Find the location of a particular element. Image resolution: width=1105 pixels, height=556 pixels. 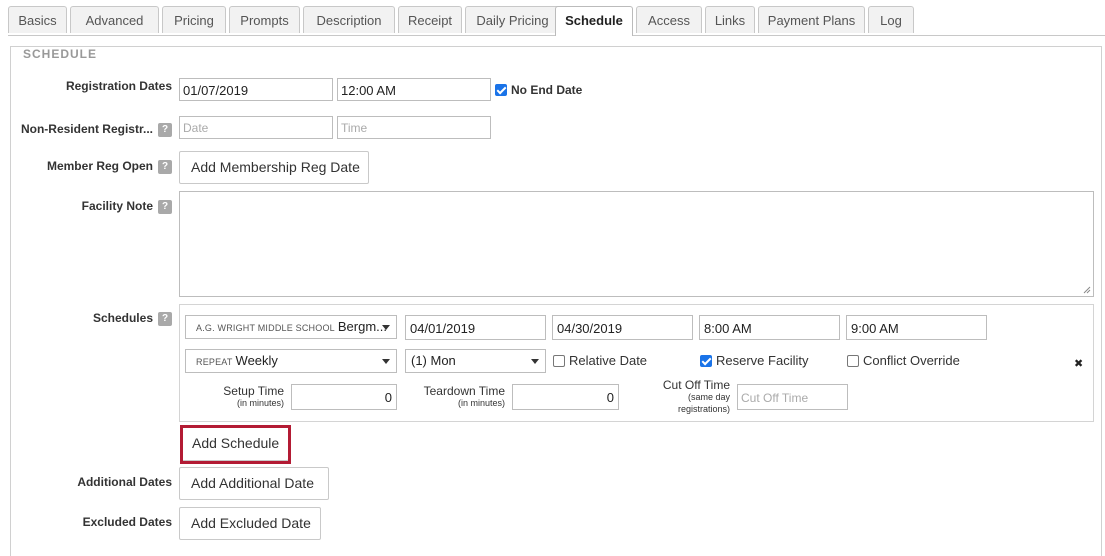

cut-off-time-label-text: Cut Off Time is located at coordinates (696, 385).